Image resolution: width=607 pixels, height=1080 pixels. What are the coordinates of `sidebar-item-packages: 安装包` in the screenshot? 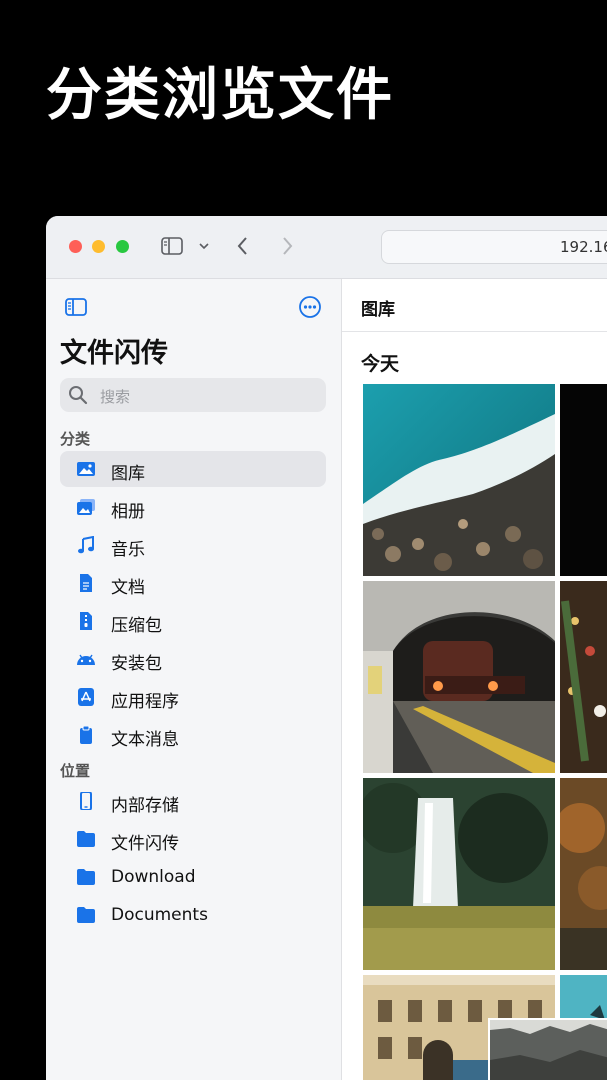 It's located at (193, 659).